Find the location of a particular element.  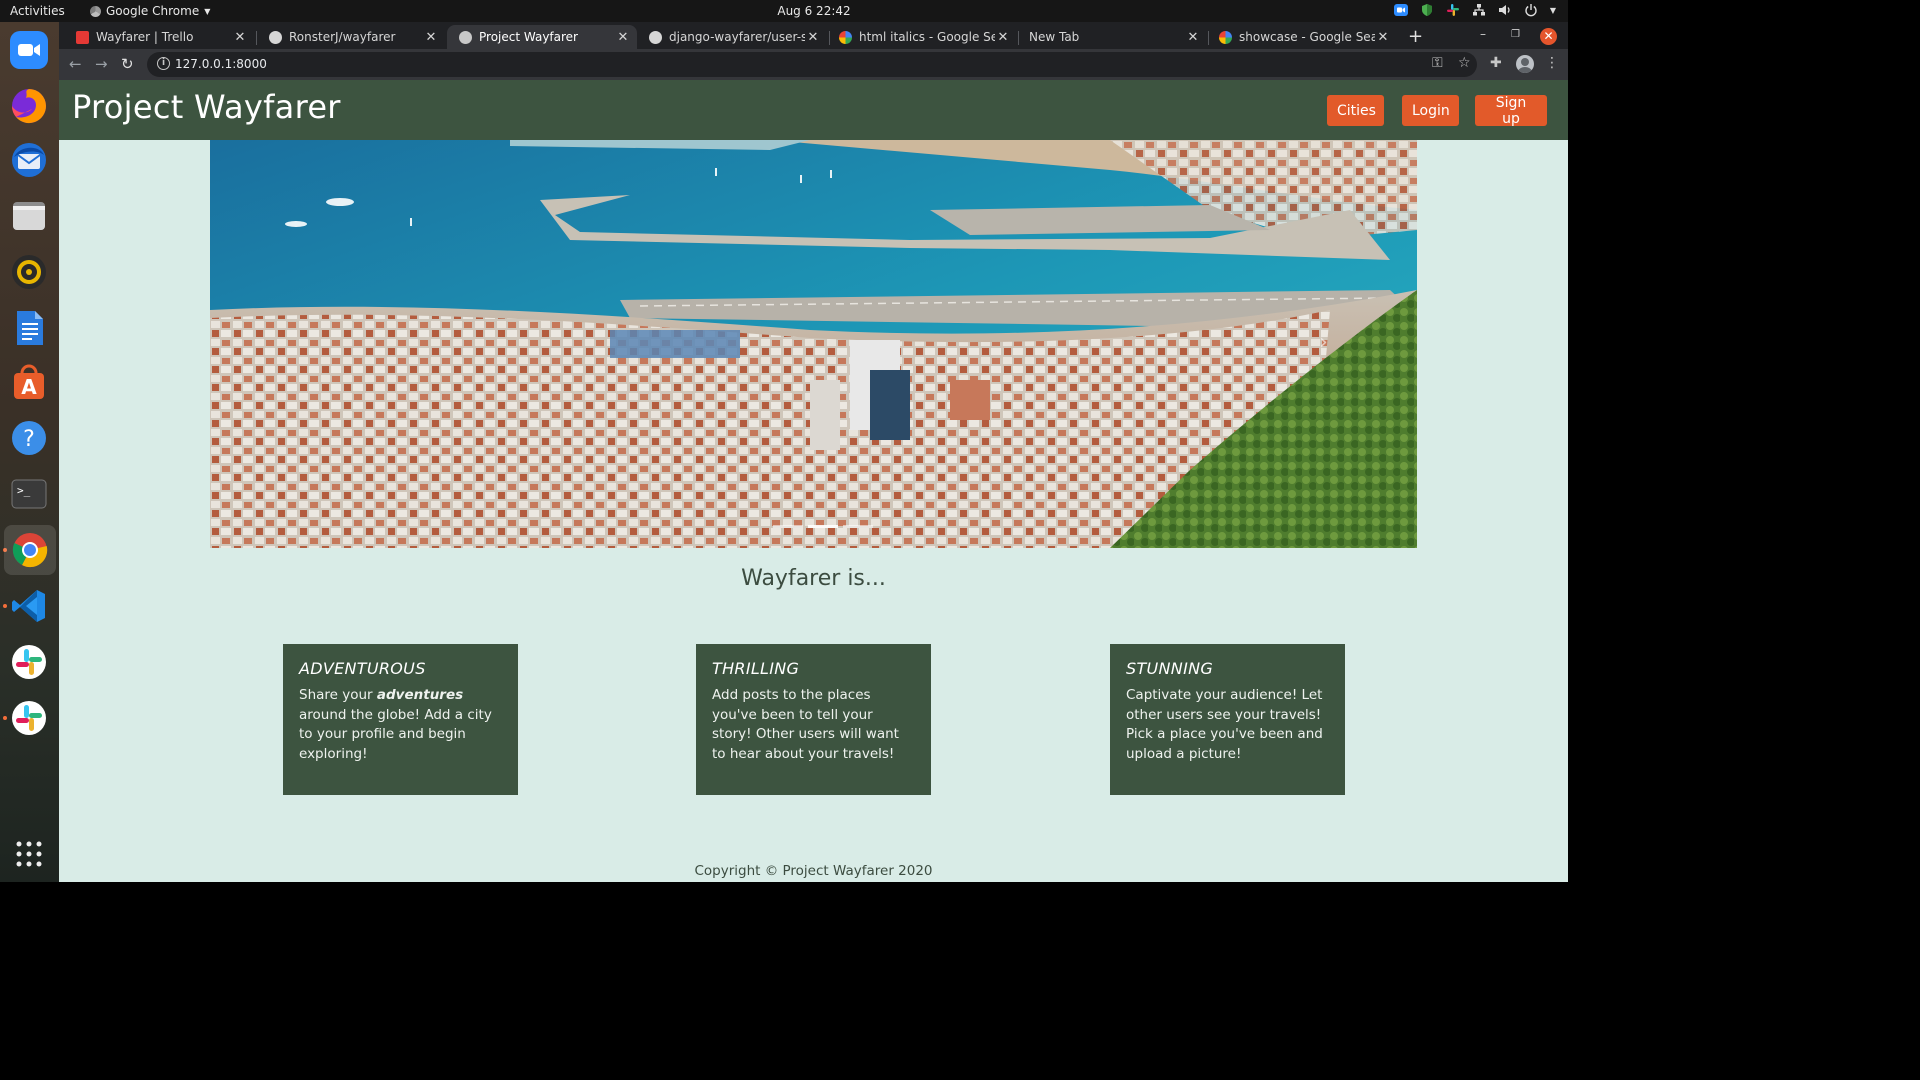

help-icon: ? is located at coordinates (29, 438).